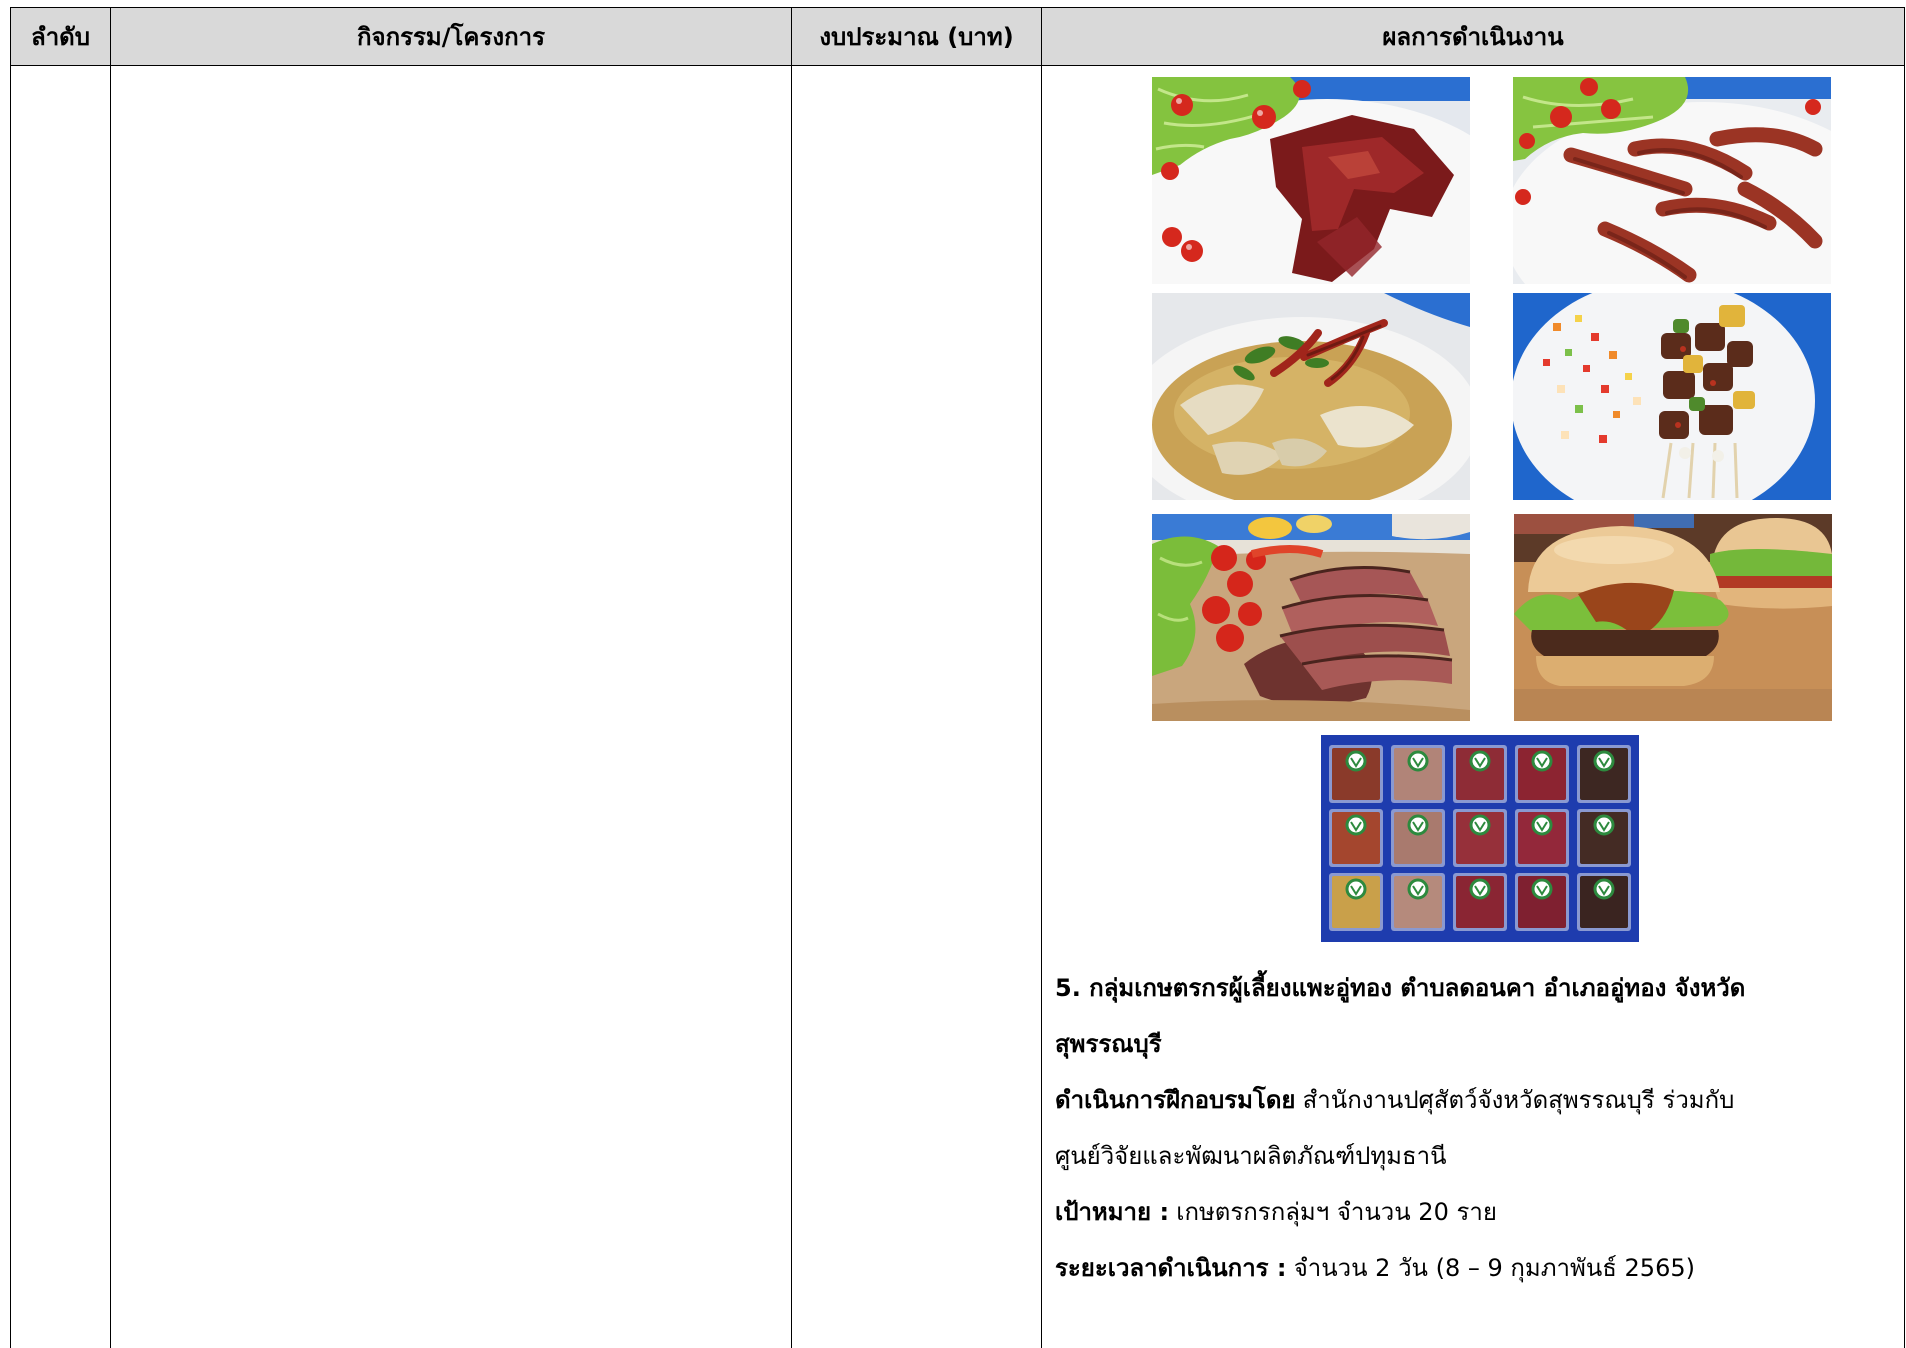 The height and width of the screenshot is (1348, 1906). Describe the element at coordinates (450, 36) in the screenshot. I see `header-activity: กิจกรรม/โครงการ` at that location.